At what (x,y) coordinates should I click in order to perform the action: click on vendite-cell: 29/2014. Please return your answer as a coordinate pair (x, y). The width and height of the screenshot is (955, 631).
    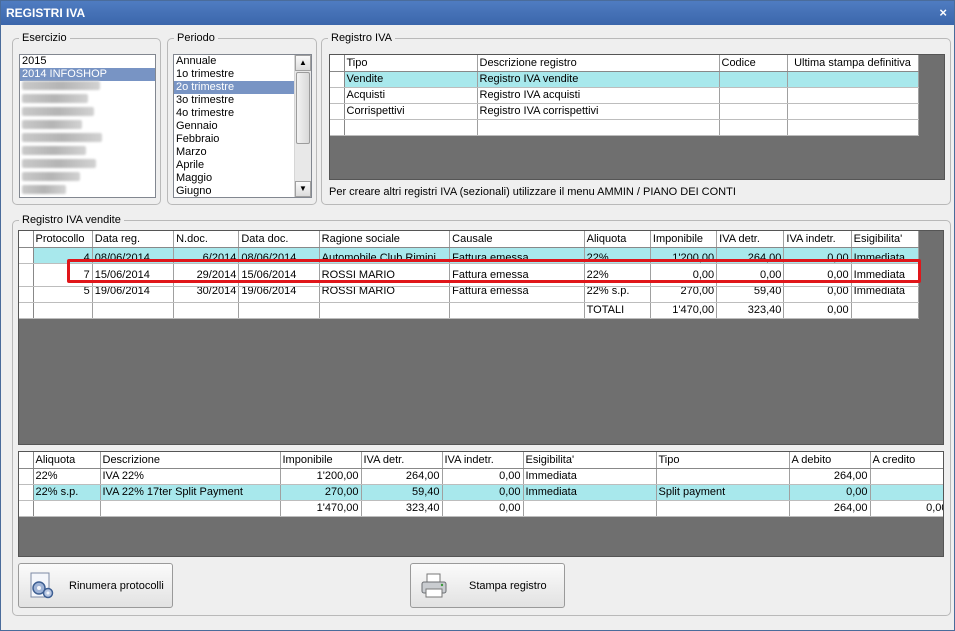
    Looking at the image, I should click on (206, 275).